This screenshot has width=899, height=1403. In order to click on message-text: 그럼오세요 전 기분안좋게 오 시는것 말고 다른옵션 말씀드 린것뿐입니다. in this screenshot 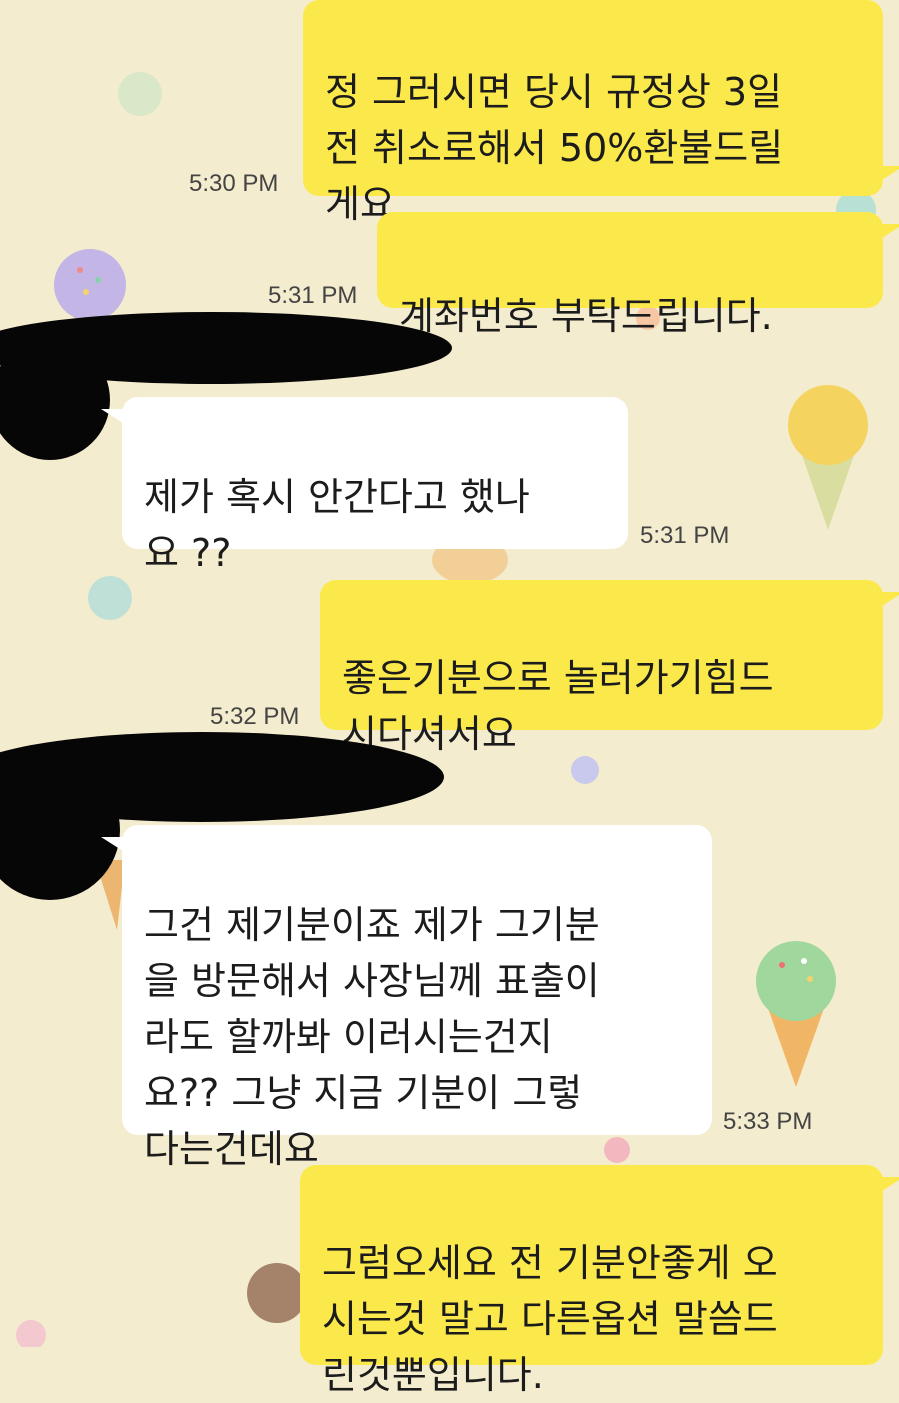, I will do `click(550, 1319)`.